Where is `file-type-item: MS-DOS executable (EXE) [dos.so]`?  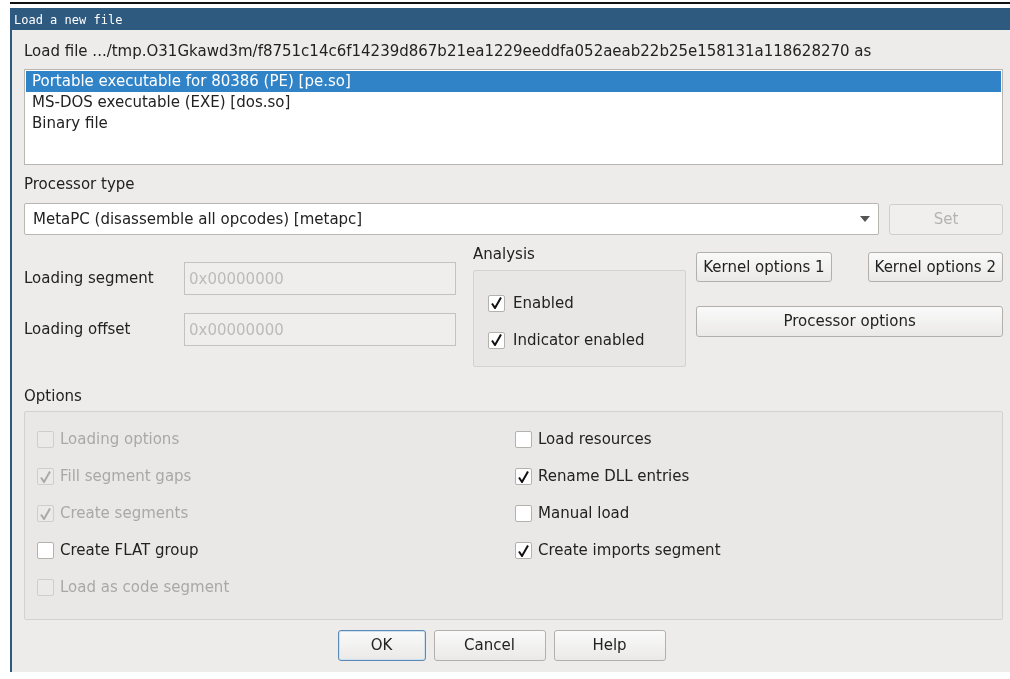
file-type-item: MS-DOS executable (EXE) [dos.so] is located at coordinates (513, 102).